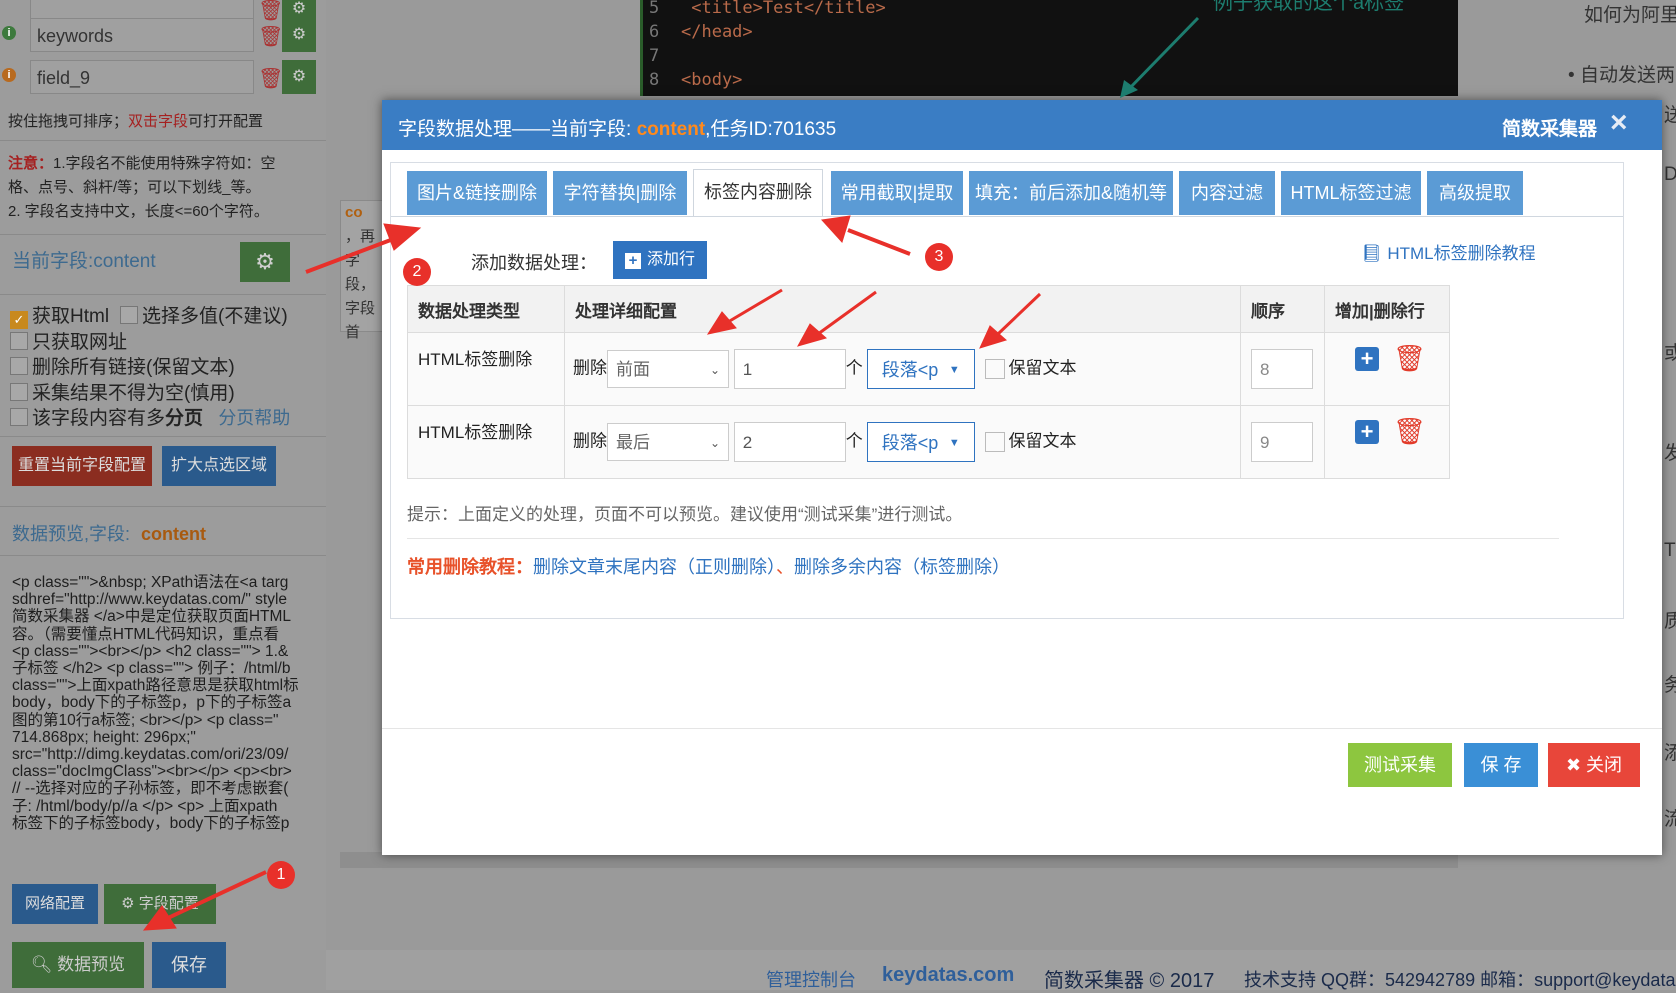 Image resolution: width=1676 pixels, height=993 pixels. I want to click on annotation-badge: 3, so click(939, 257).